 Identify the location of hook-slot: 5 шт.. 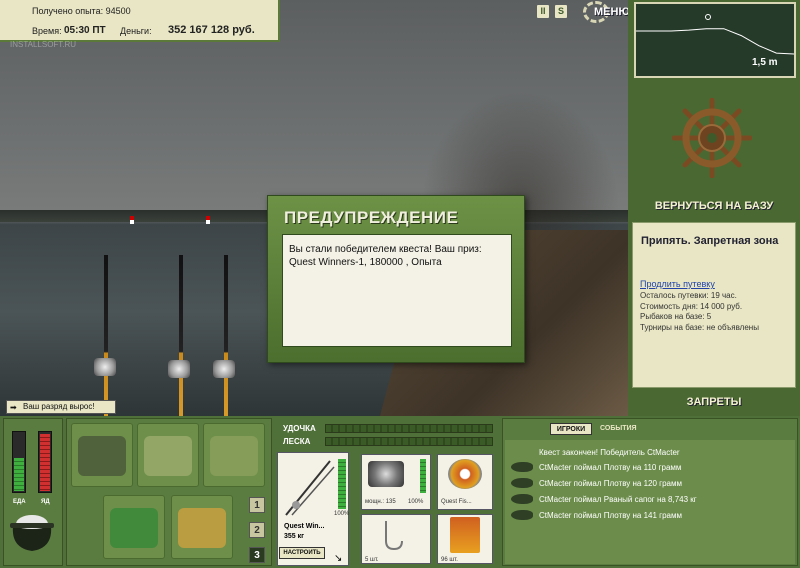
(396, 539).